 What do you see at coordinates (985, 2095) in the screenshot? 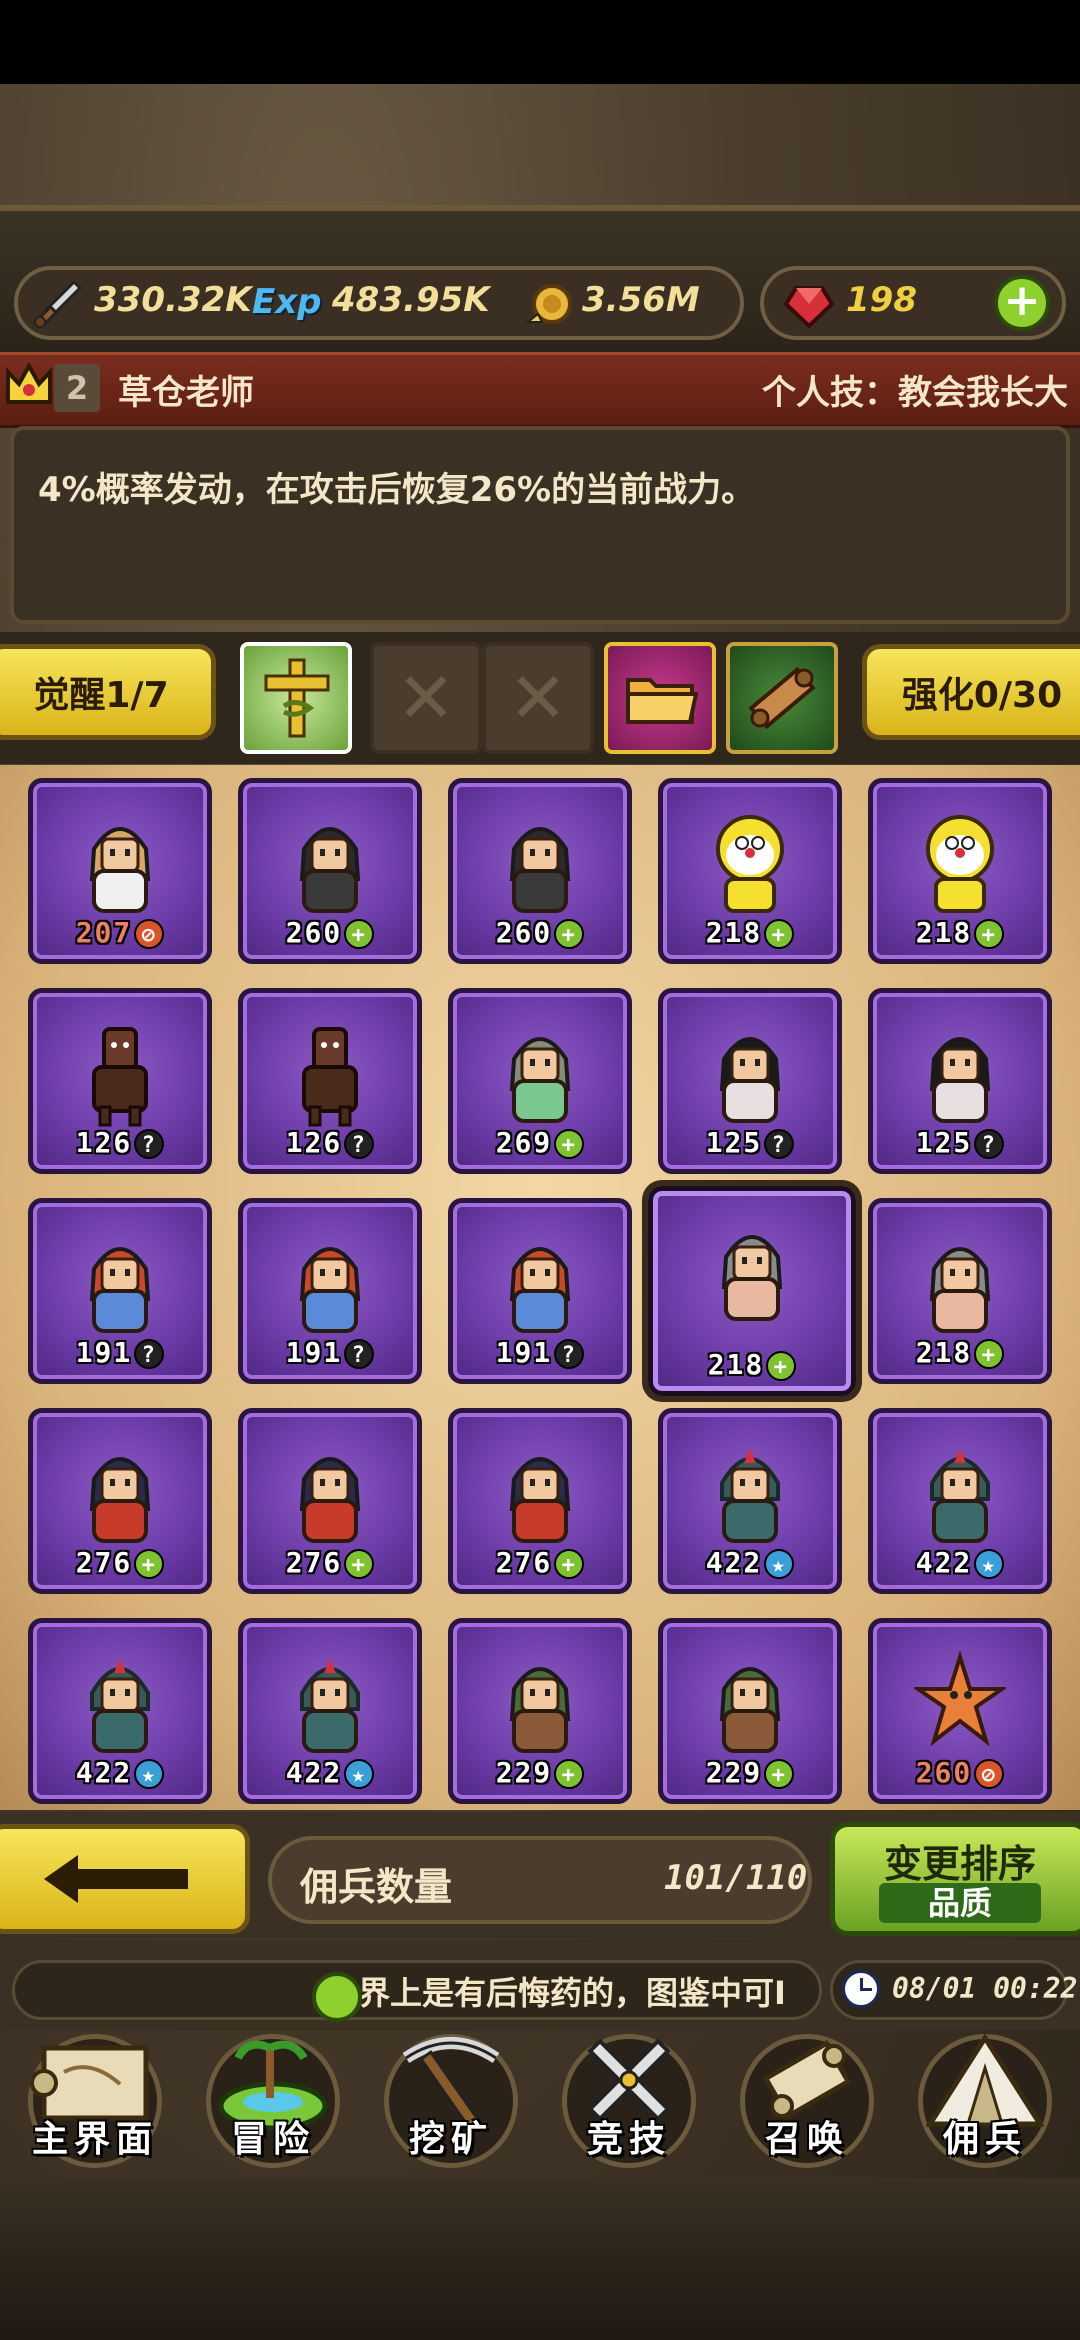
I see `nav-tent: 佣兵` at bounding box center [985, 2095].